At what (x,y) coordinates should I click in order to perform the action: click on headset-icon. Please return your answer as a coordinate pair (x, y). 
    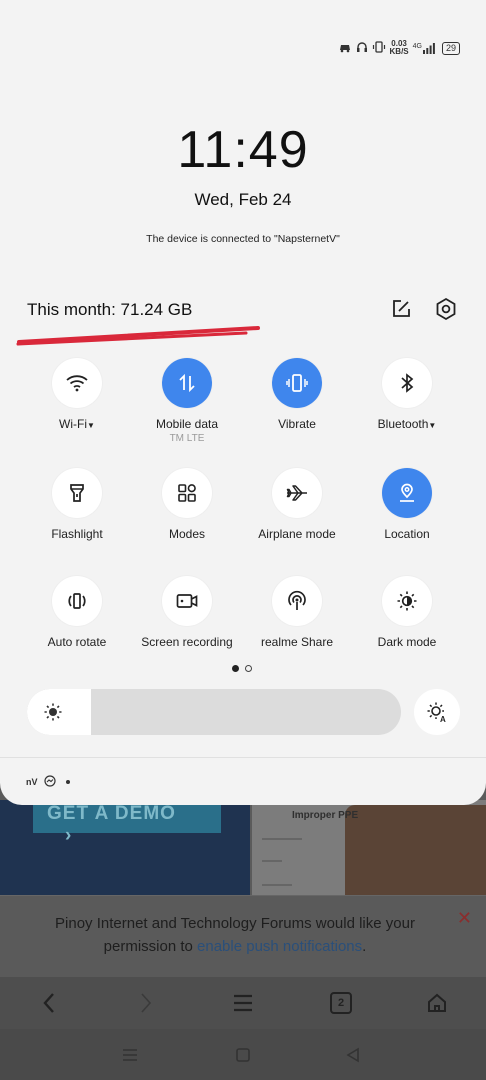
    Looking at the image, I should click on (362, 48).